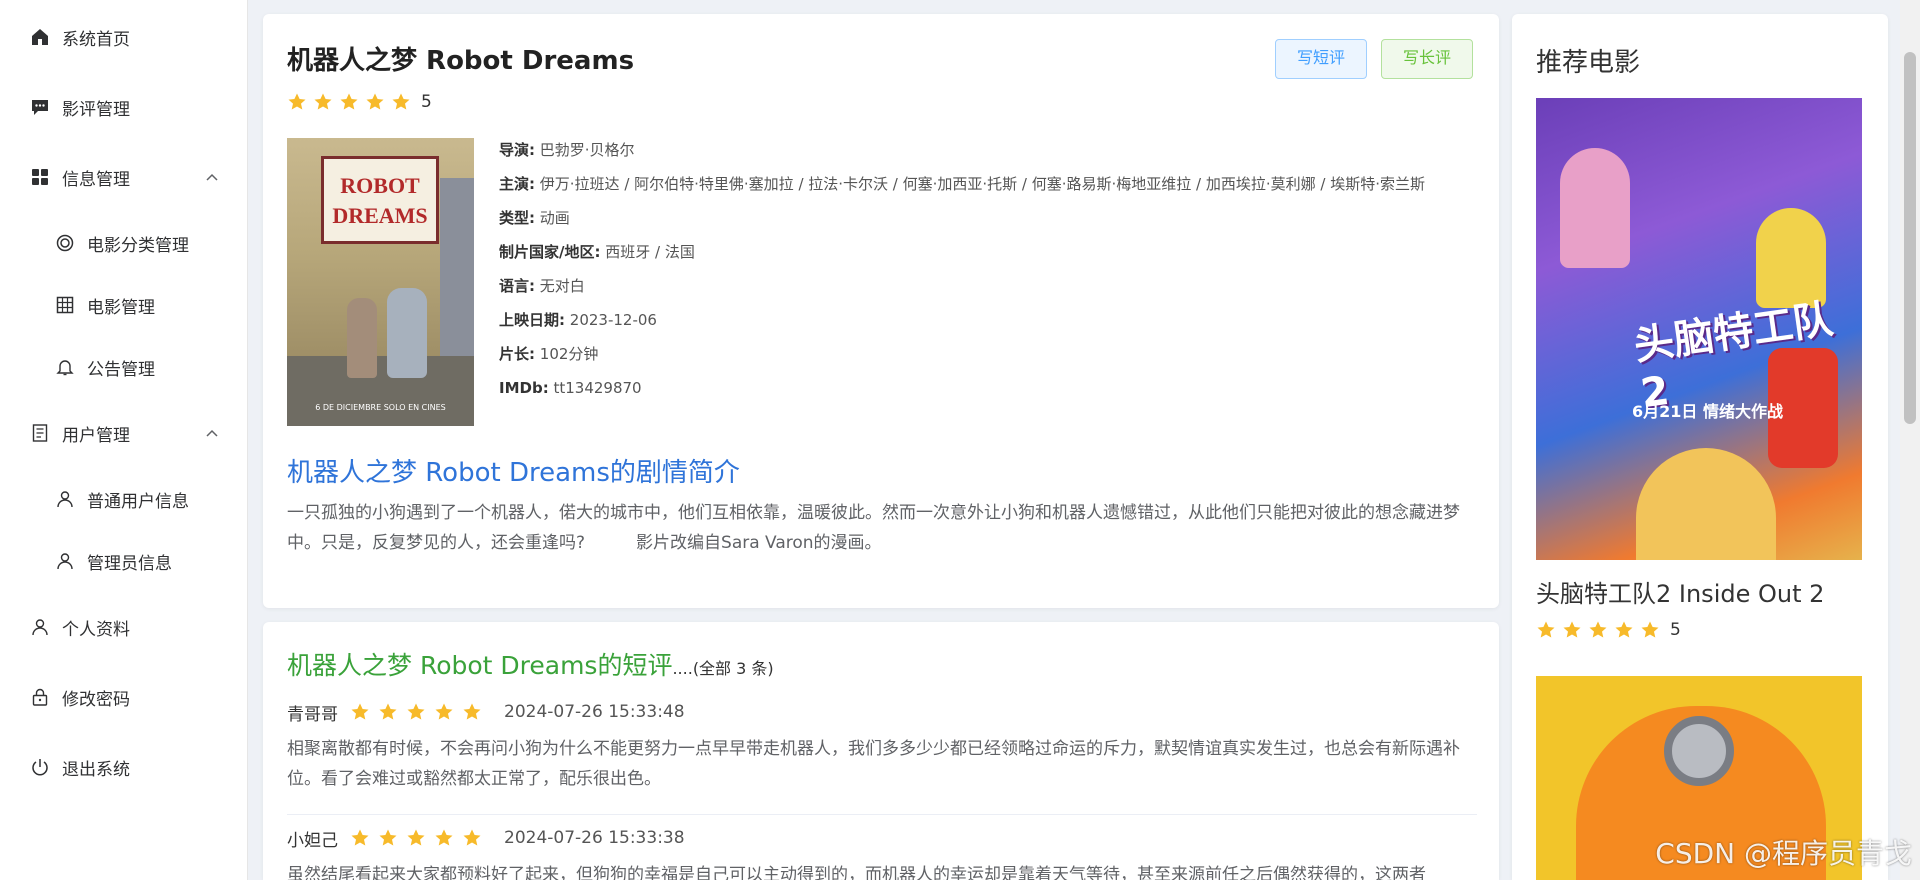  What do you see at coordinates (594, 712) in the screenshot?
I see `review-time: 2024-07-26 15:33:48` at bounding box center [594, 712].